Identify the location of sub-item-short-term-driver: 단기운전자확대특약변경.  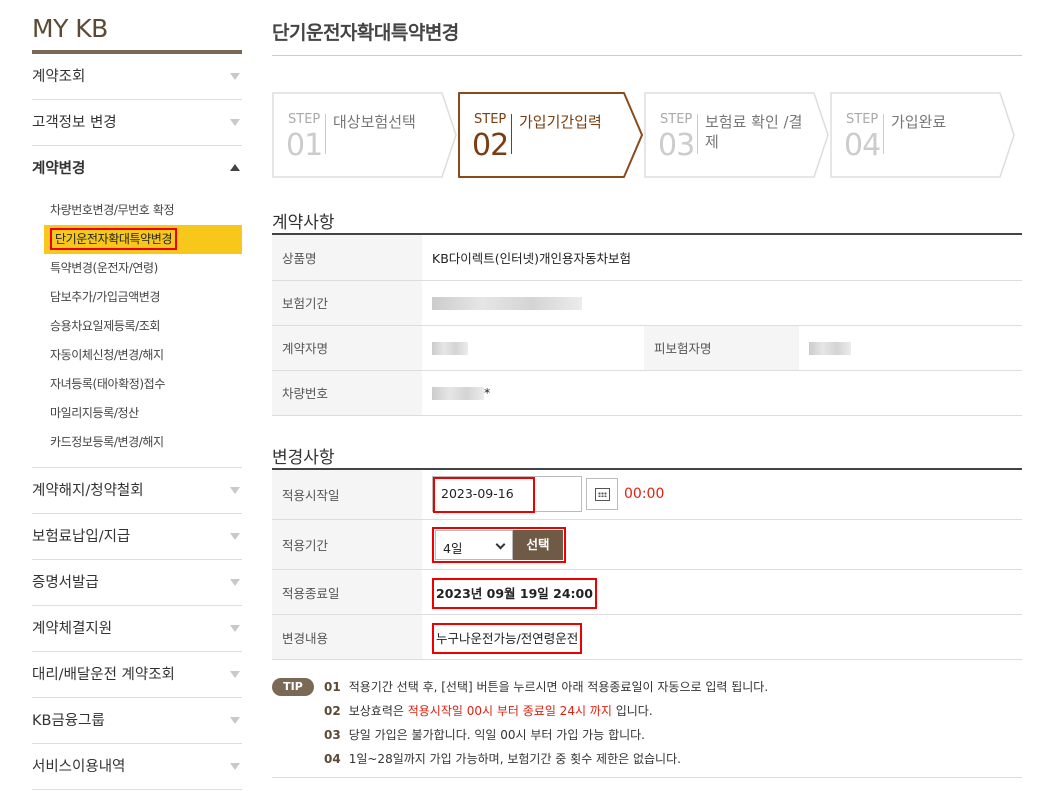
(143, 239).